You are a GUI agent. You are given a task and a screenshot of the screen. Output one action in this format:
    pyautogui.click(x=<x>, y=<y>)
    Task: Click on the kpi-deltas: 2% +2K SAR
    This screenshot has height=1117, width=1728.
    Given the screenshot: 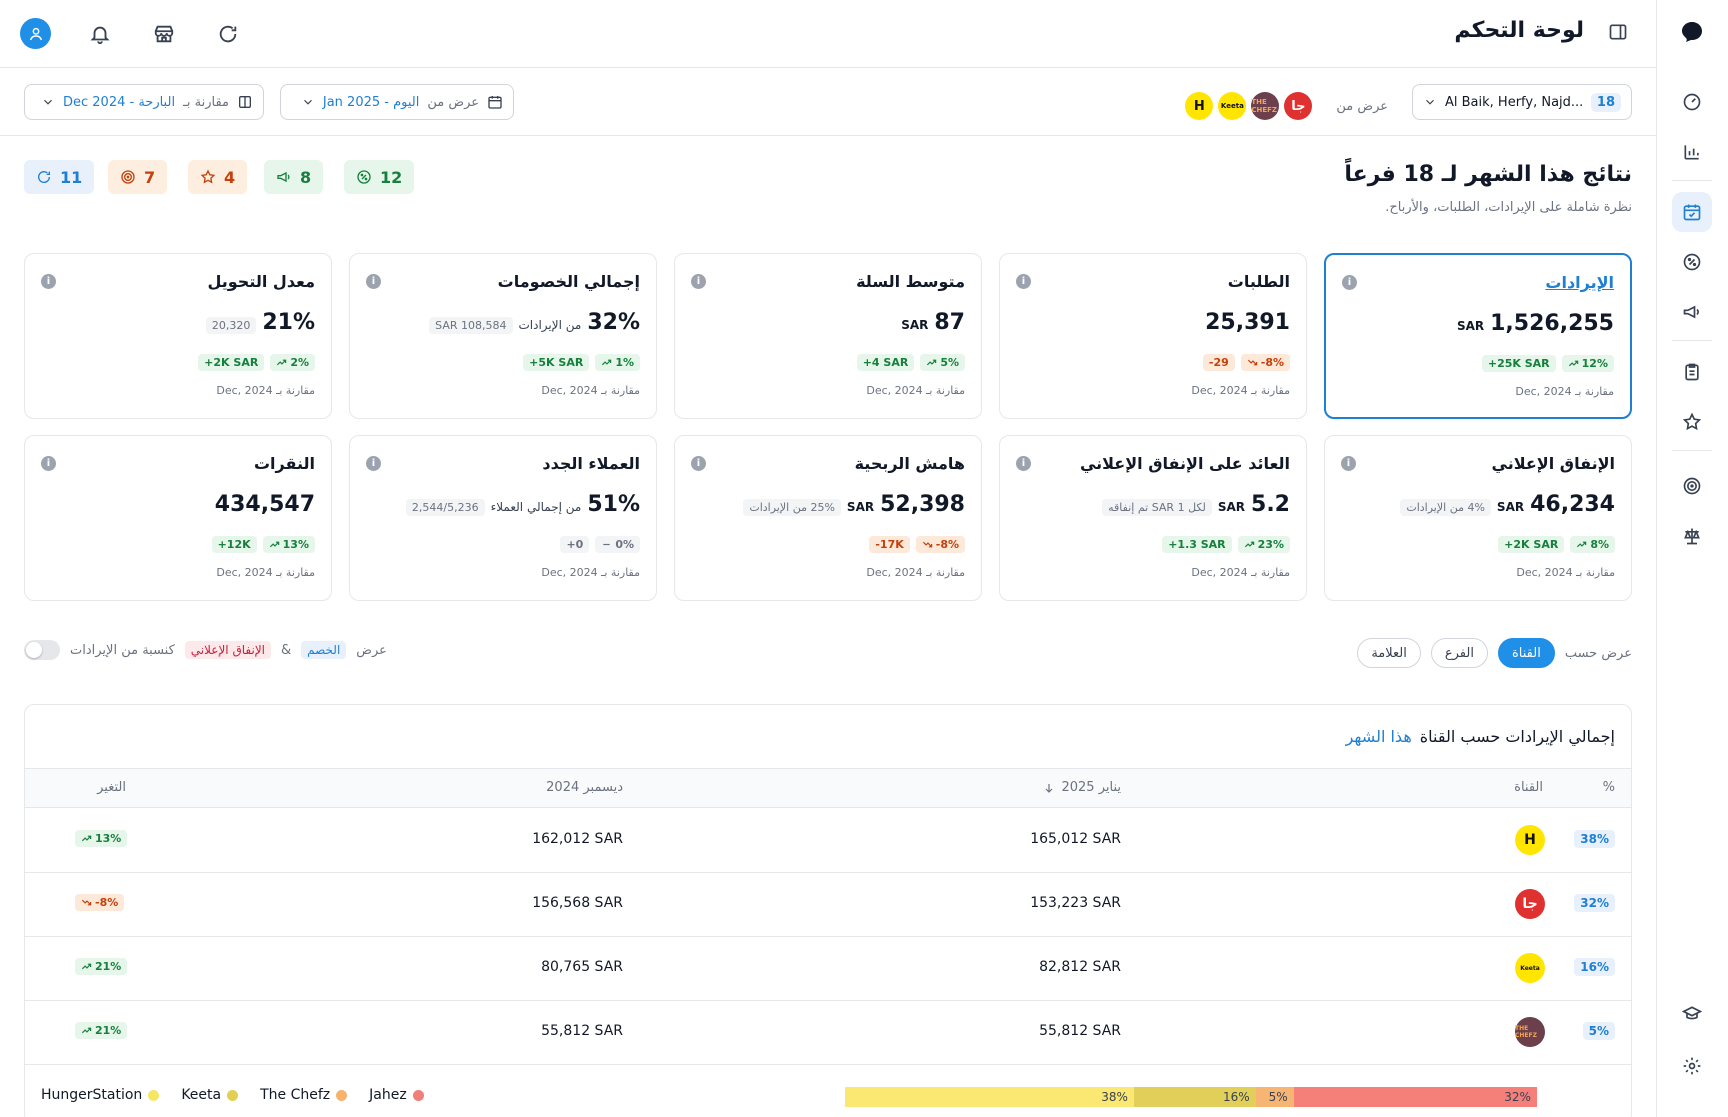 What is the action you would take?
    pyautogui.click(x=256, y=362)
    